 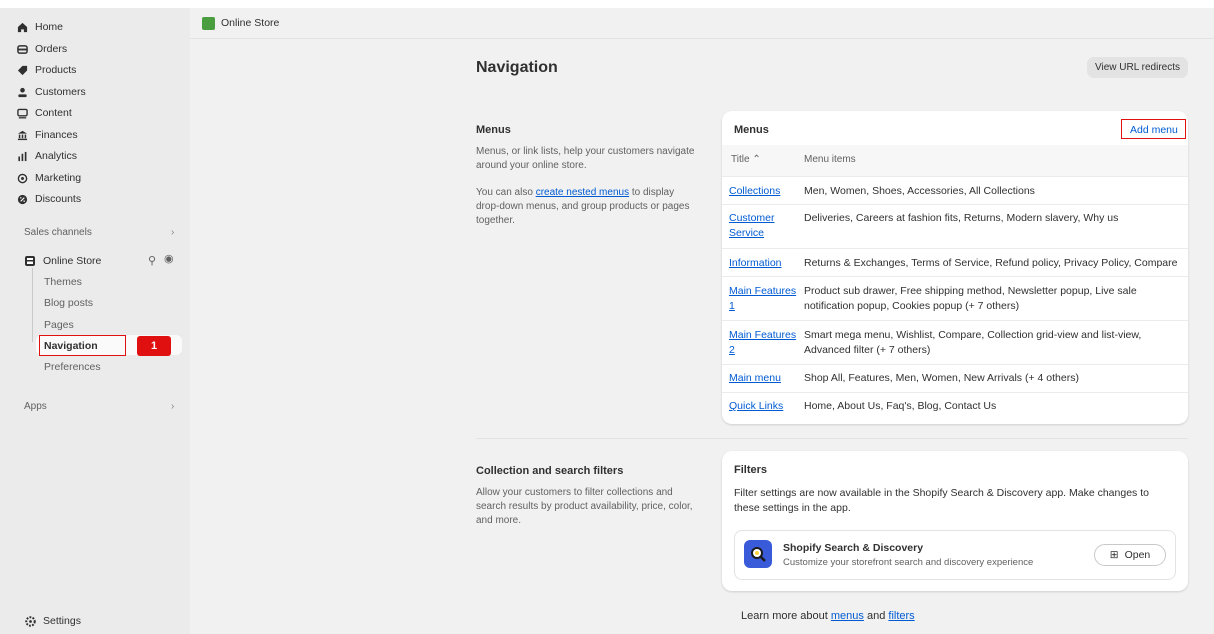 I want to click on nested-text-pre: You can also, so click(x=506, y=192).